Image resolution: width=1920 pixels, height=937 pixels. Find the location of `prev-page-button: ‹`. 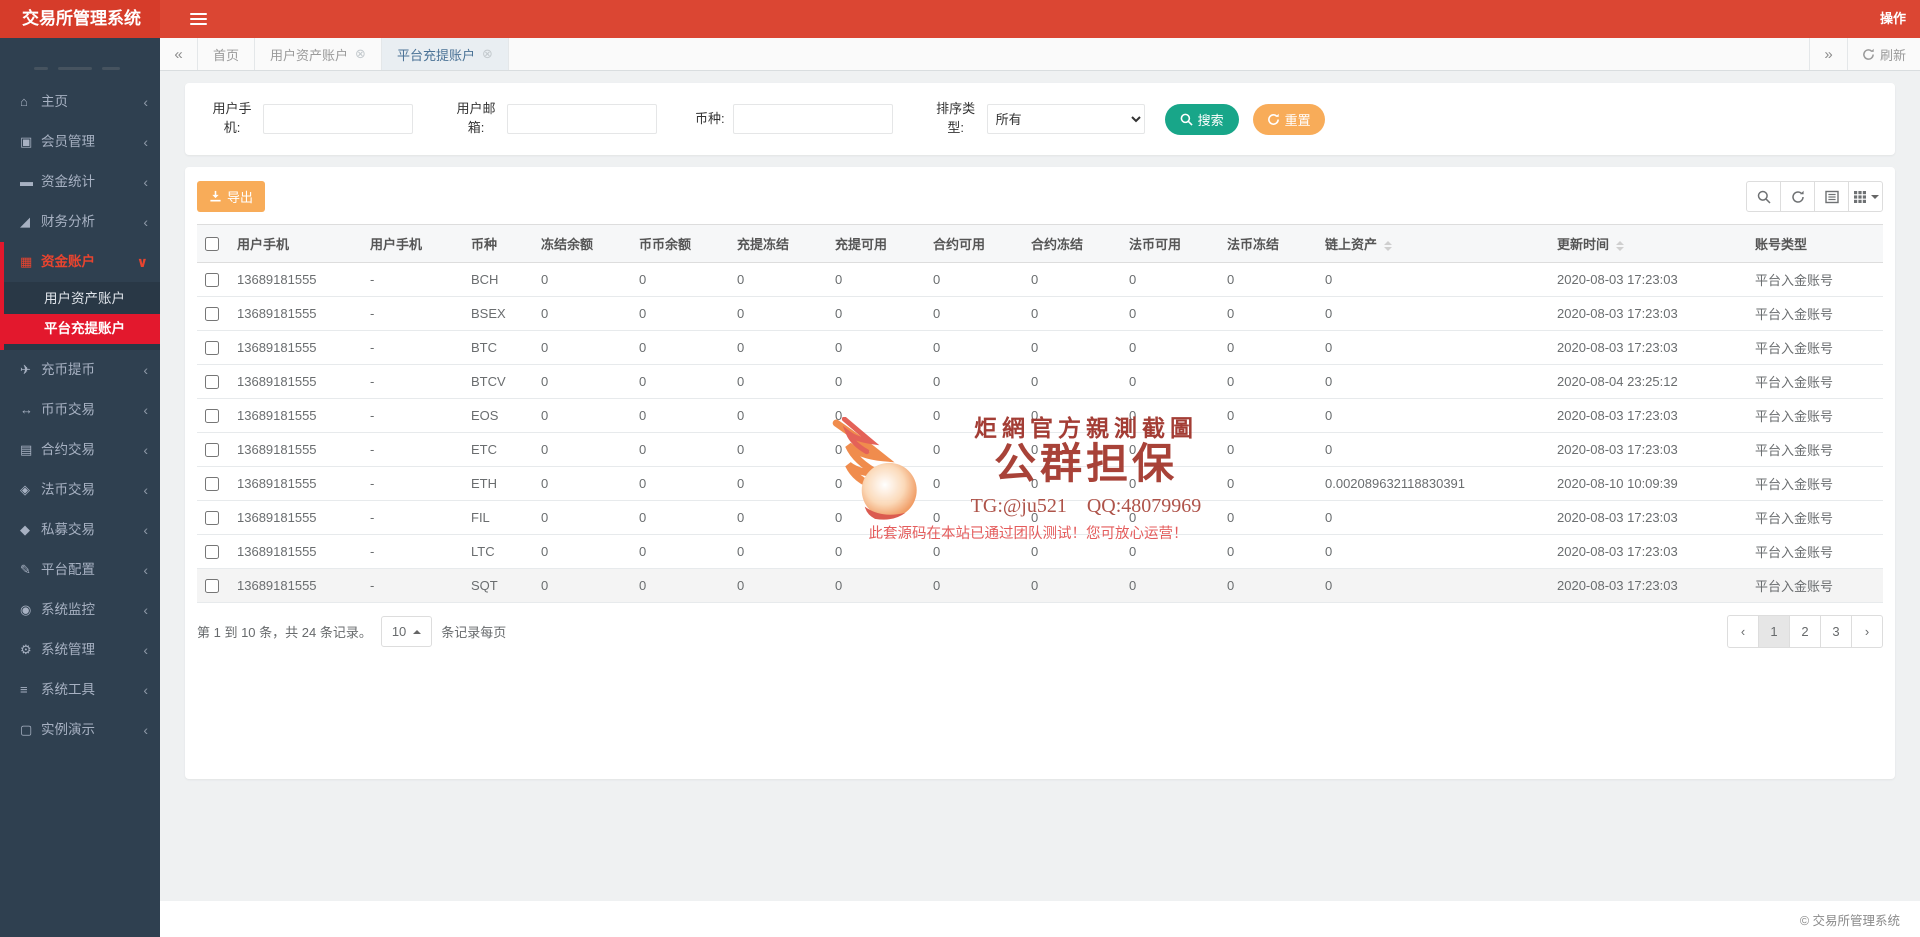

prev-page-button: ‹ is located at coordinates (1743, 631).